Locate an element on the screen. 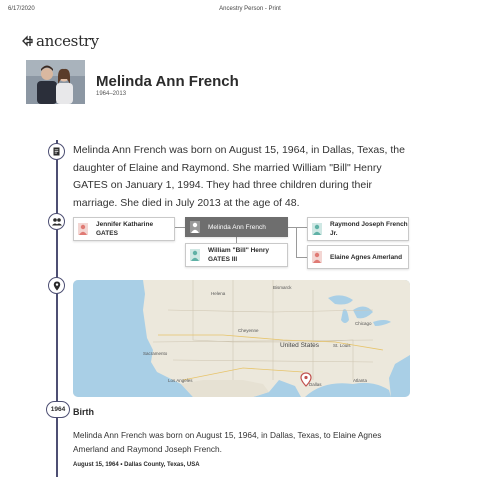  person-name: Melinda Ann French is located at coordinates (167, 81).